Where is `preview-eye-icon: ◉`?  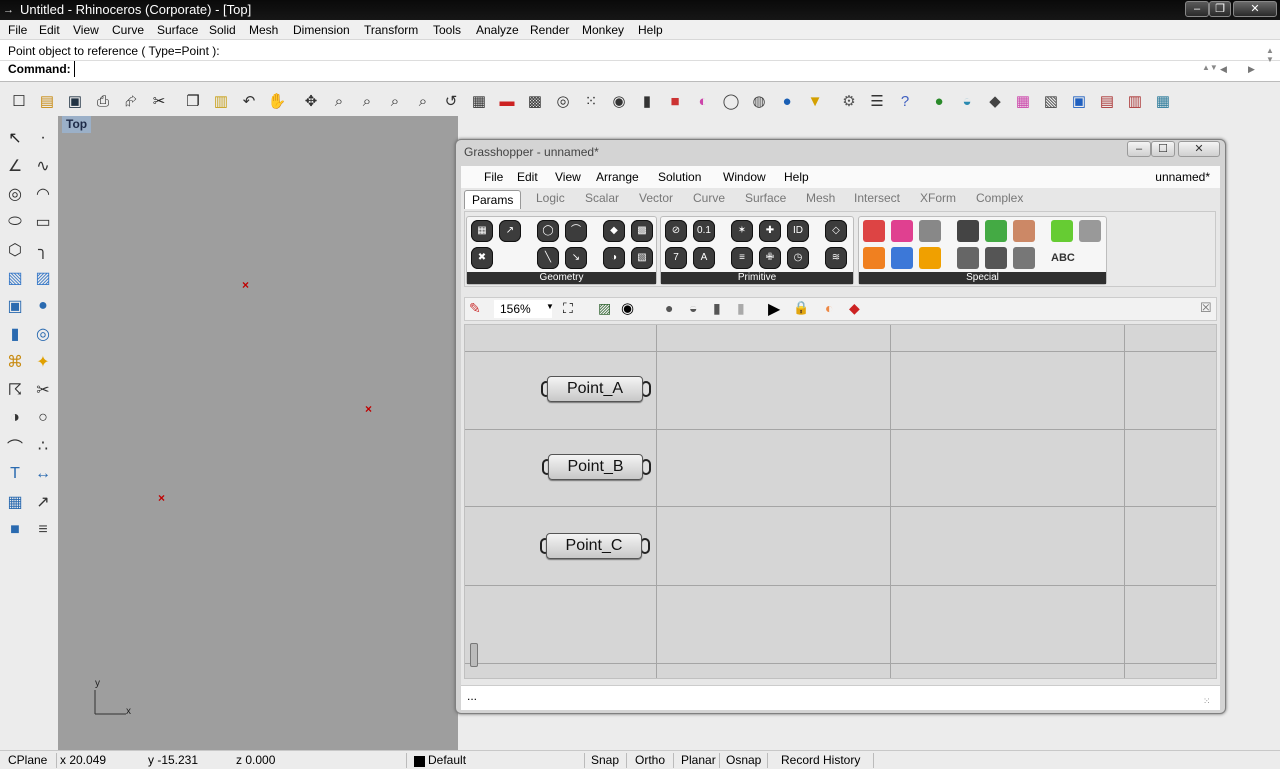 preview-eye-icon: ◉ is located at coordinates (627, 308).